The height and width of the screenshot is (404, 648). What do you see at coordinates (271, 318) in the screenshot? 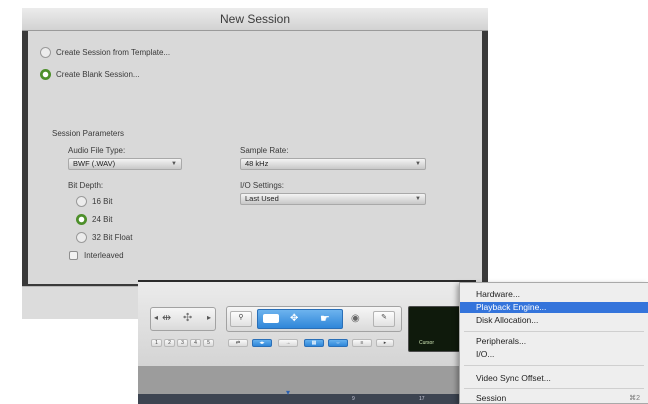
I see `trim-tool-icon` at bounding box center [271, 318].